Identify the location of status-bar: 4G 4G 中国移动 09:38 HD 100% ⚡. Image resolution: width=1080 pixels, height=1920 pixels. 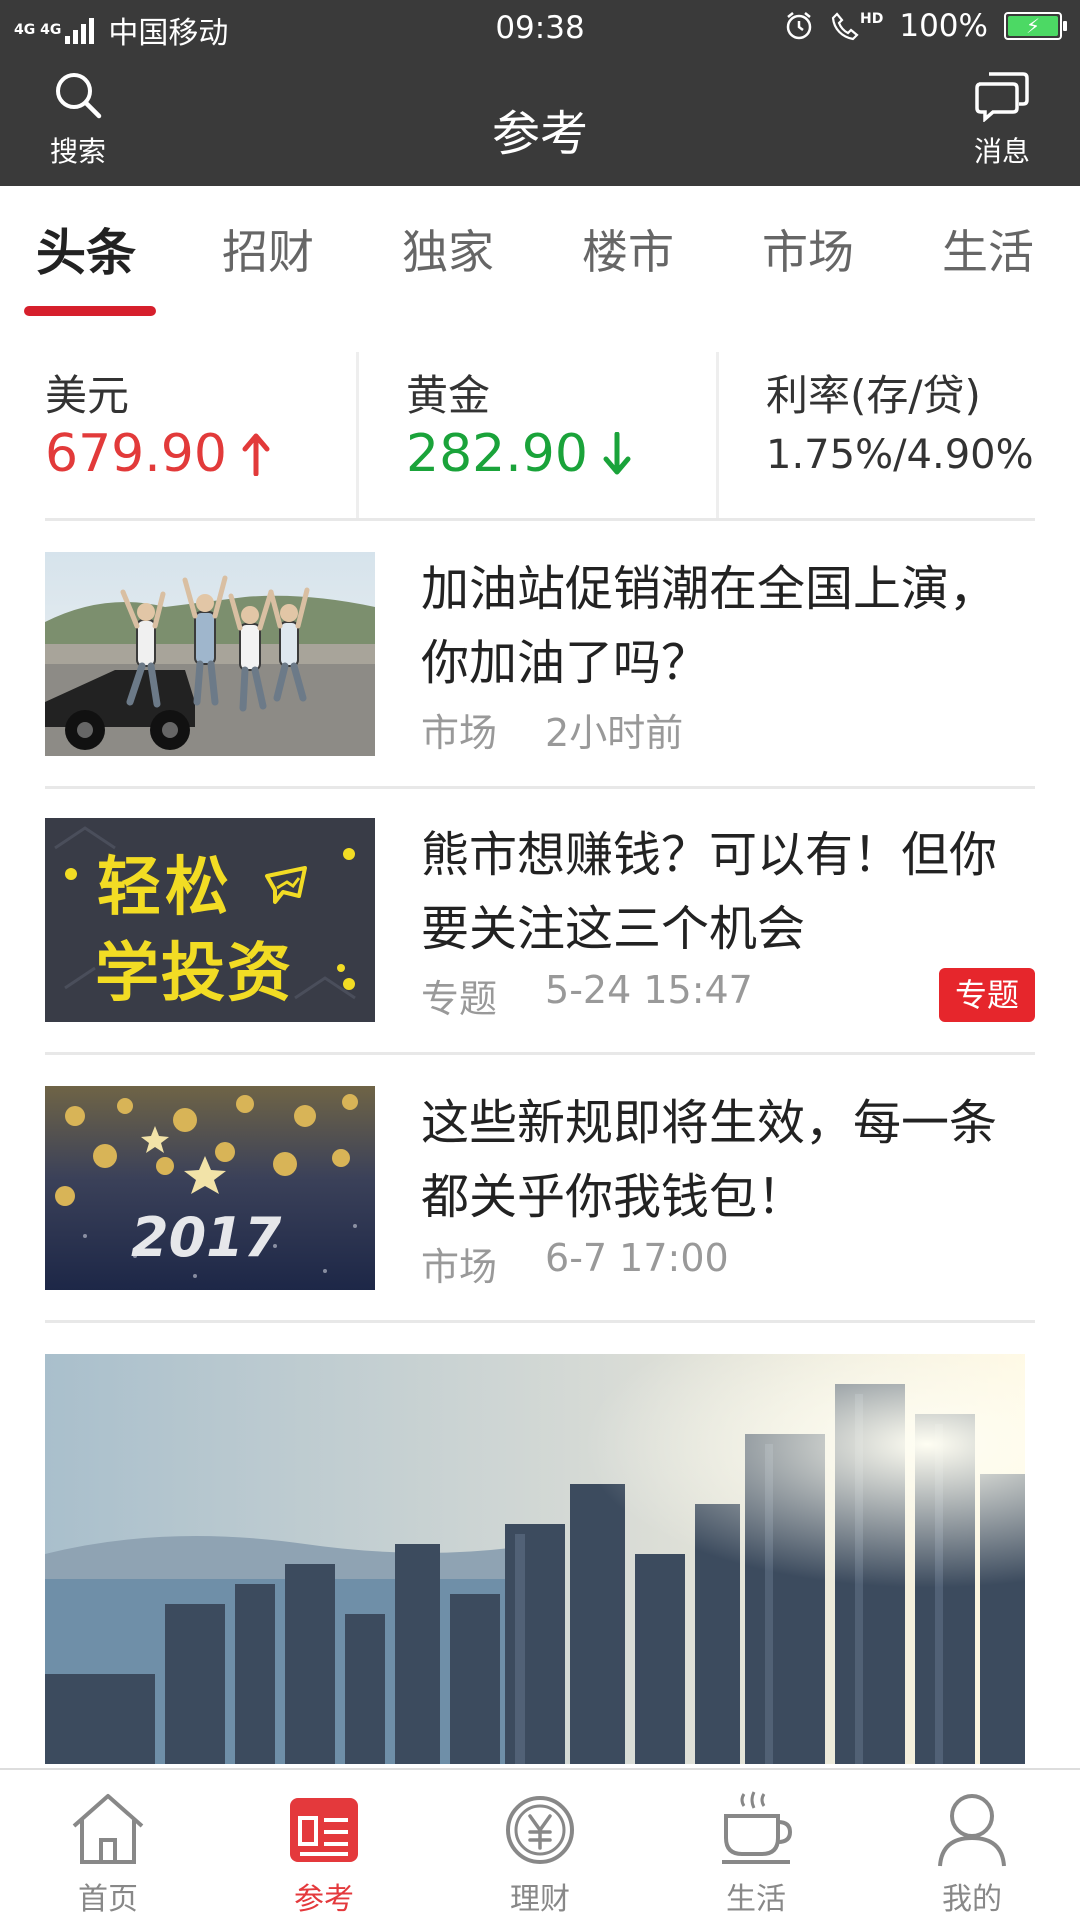
(540, 29).